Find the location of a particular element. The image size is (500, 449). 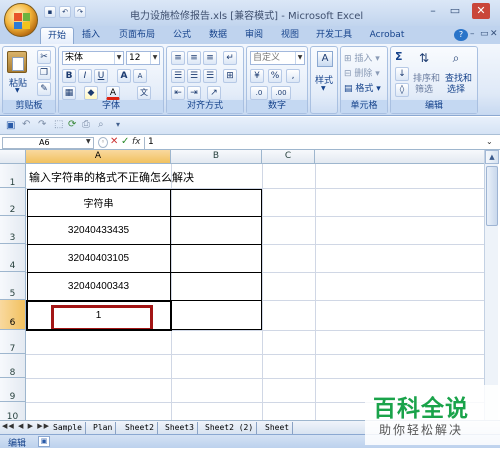

save-icon: ▣ is located at coordinates (10, 125).